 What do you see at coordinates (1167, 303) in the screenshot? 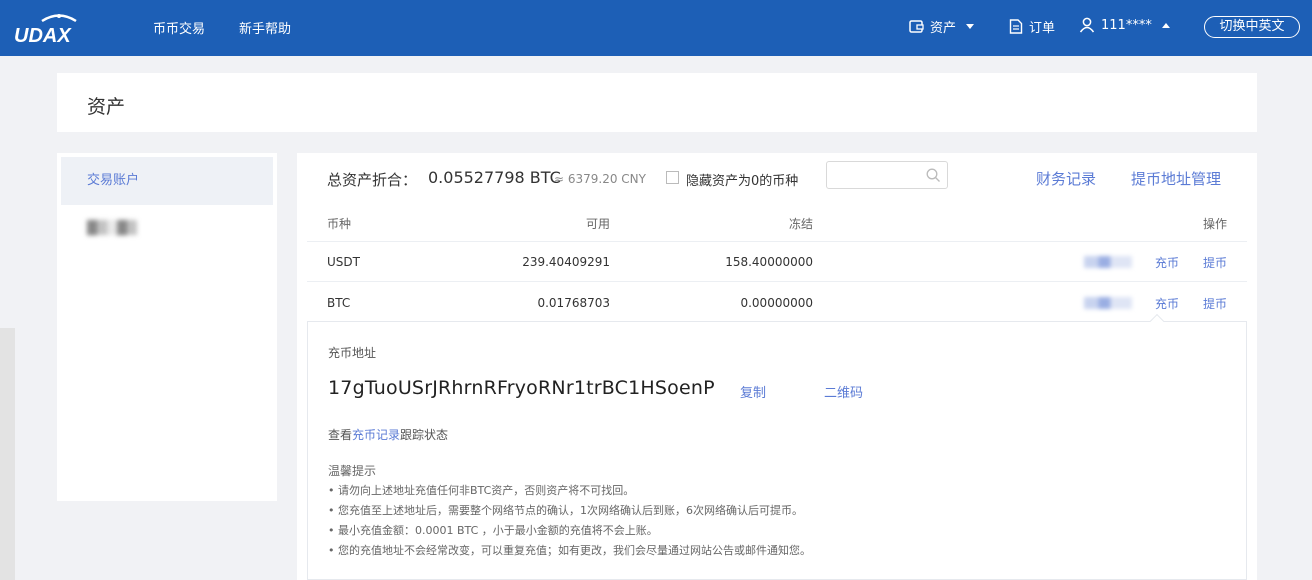
I see `row-btc-deposit-link: 充币` at bounding box center [1167, 303].